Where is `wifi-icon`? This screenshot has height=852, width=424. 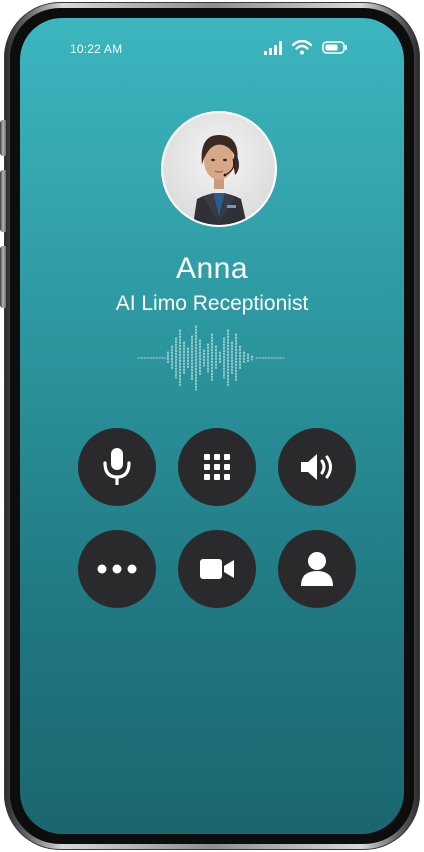 wifi-icon is located at coordinates (302, 47).